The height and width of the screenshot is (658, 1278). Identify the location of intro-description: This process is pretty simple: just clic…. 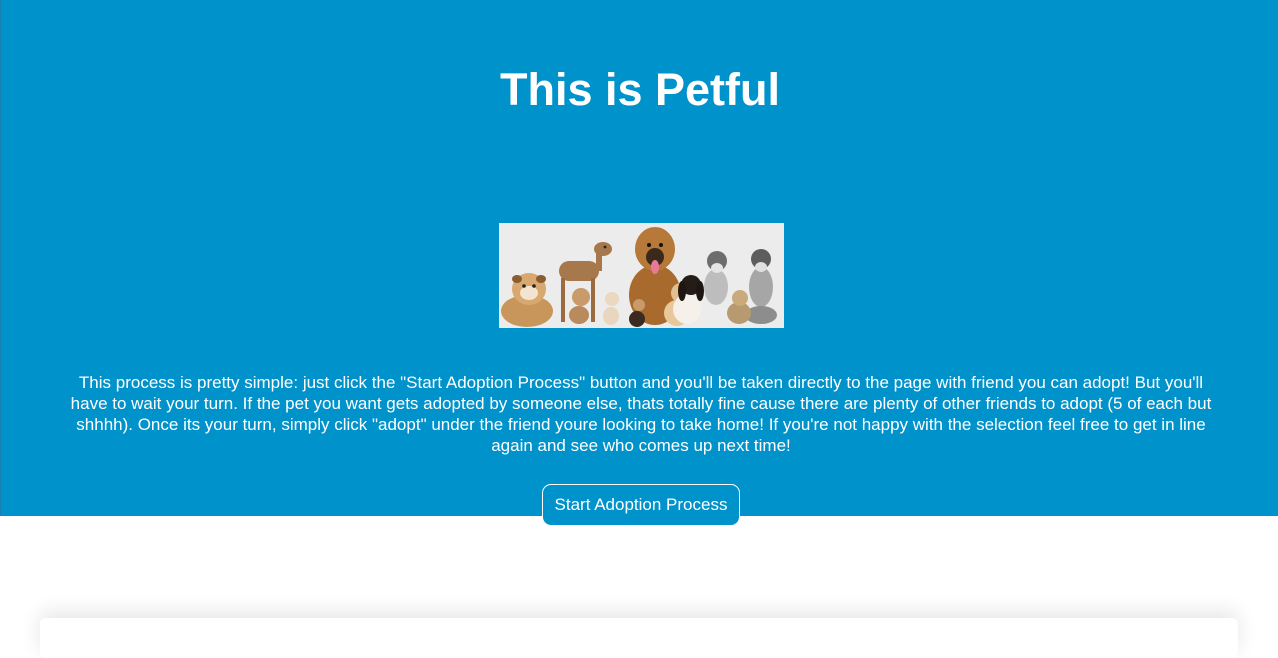
(641, 414).